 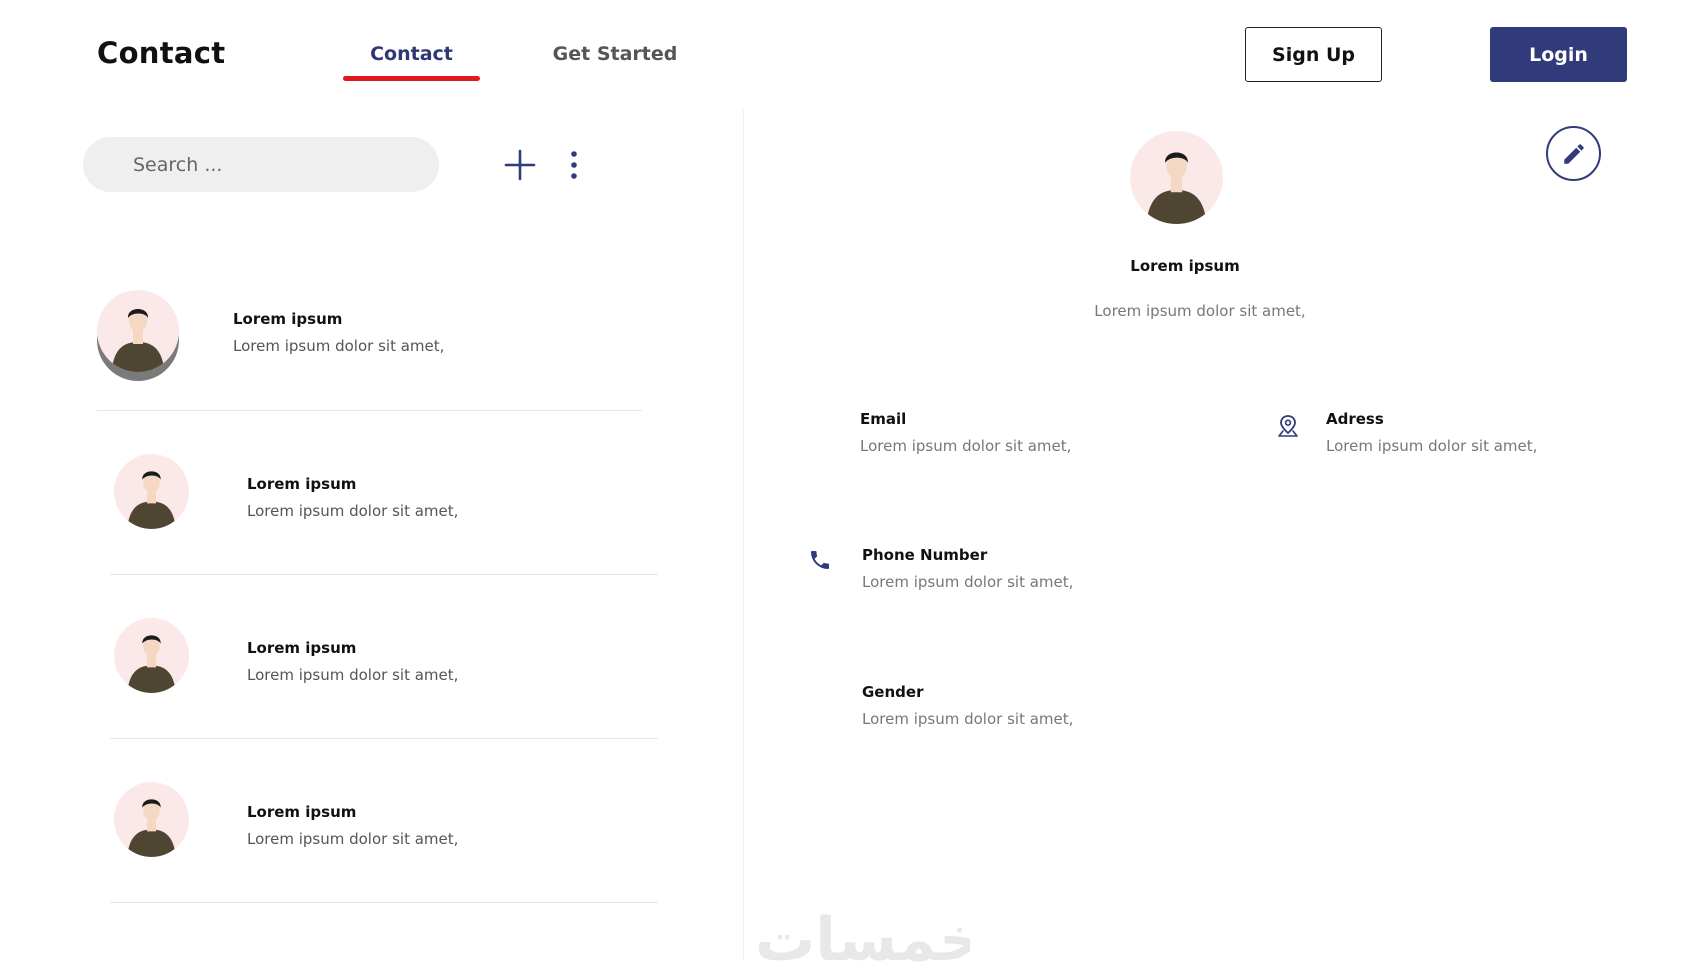 What do you see at coordinates (1432, 446) in the screenshot?
I see `address-value: Lorem ipsum dolor sit amet,` at bounding box center [1432, 446].